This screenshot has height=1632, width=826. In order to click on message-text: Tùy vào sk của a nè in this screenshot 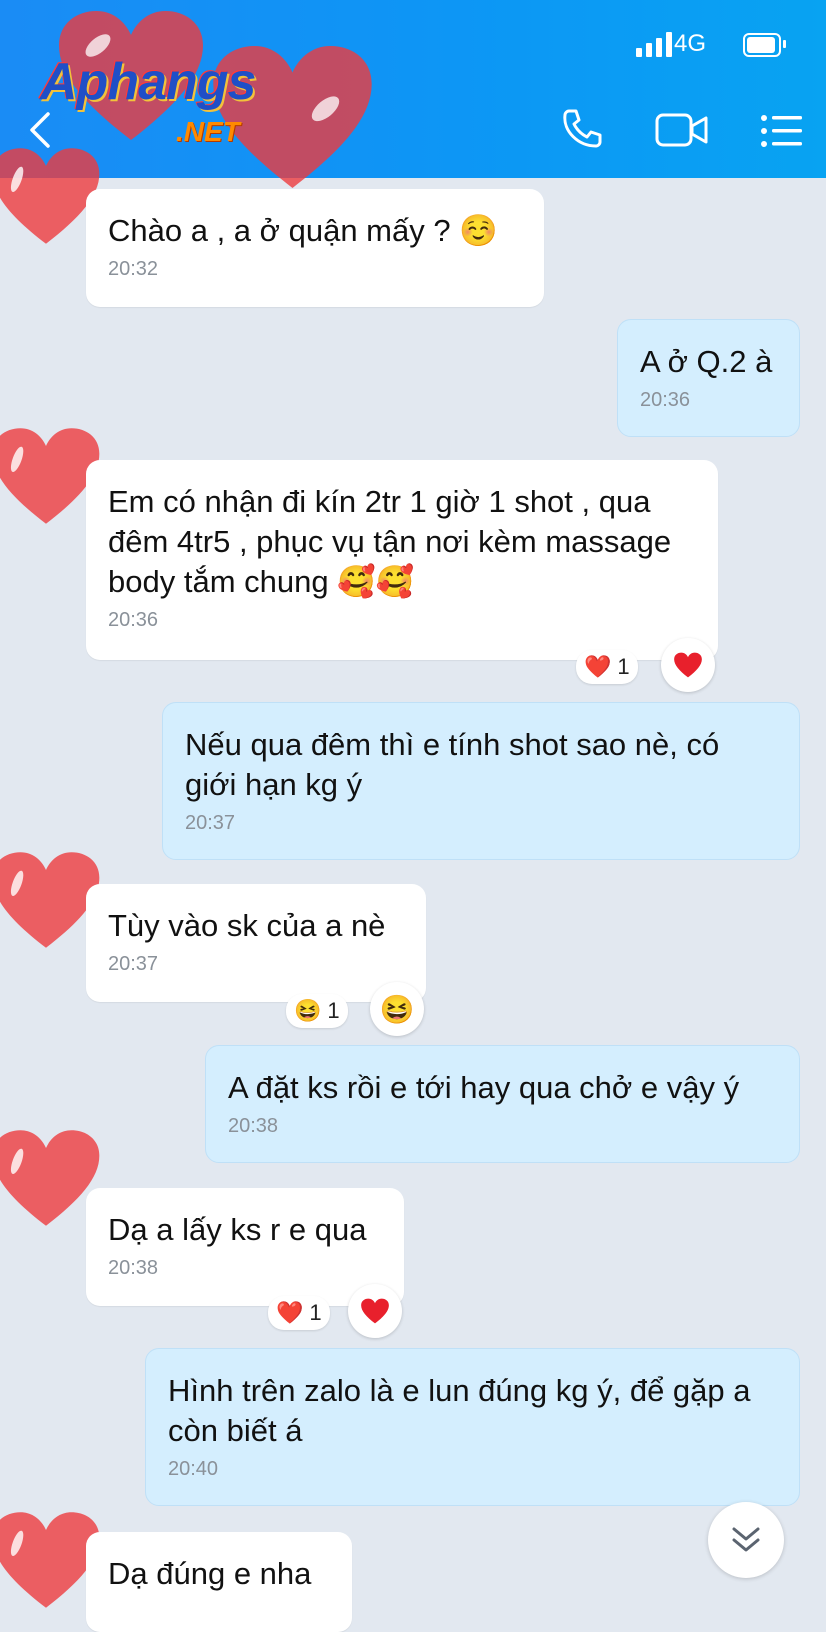, I will do `click(247, 925)`.